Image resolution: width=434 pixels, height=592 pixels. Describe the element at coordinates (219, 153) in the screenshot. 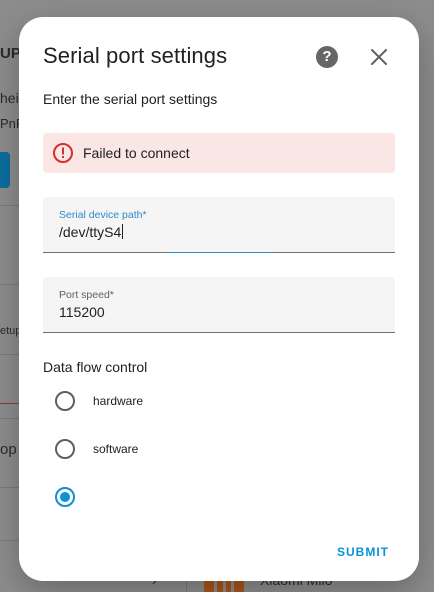

I see `error-alert: Failed to connect` at that location.